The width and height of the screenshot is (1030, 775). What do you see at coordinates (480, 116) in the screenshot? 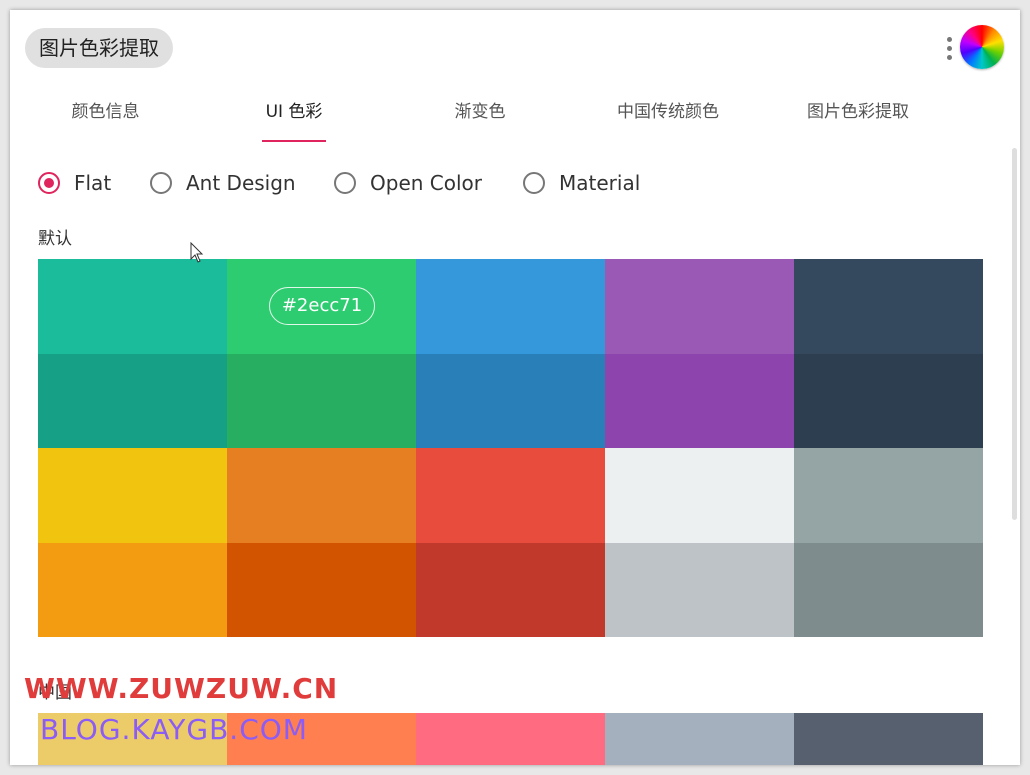
I see `tab-gradients: 渐变色` at bounding box center [480, 116].